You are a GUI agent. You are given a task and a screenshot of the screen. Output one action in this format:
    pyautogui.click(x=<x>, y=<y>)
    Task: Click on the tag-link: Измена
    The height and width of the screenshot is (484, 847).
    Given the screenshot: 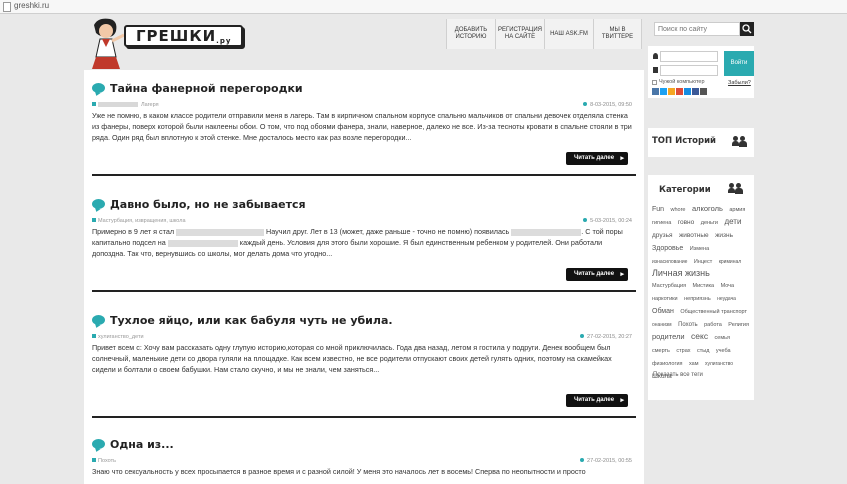 What is the action you would take?
    pyautogui.click(x=699, y=249)
    